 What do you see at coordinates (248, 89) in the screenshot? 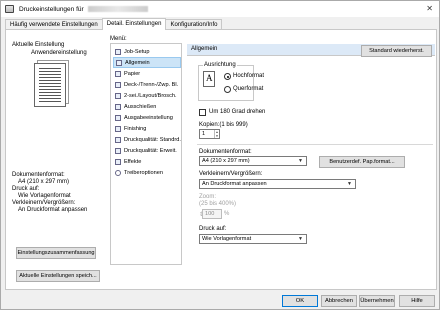
I see `landscape-label: Querformat` at bounding box center [248, 89].